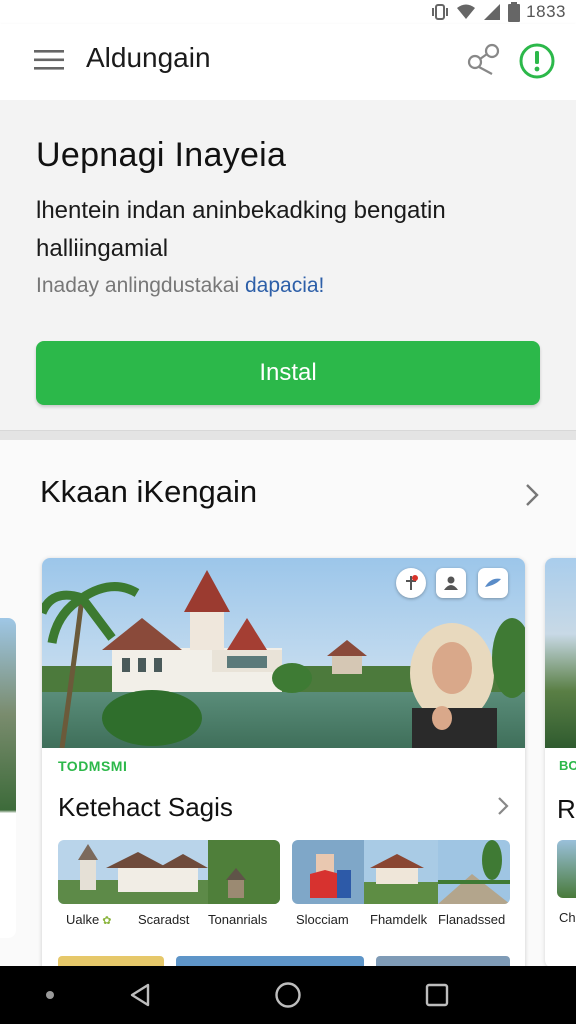 The height and width of the screenshot is (1024, 576). I want to click on thumbnail-group-left, so click(169, 872).